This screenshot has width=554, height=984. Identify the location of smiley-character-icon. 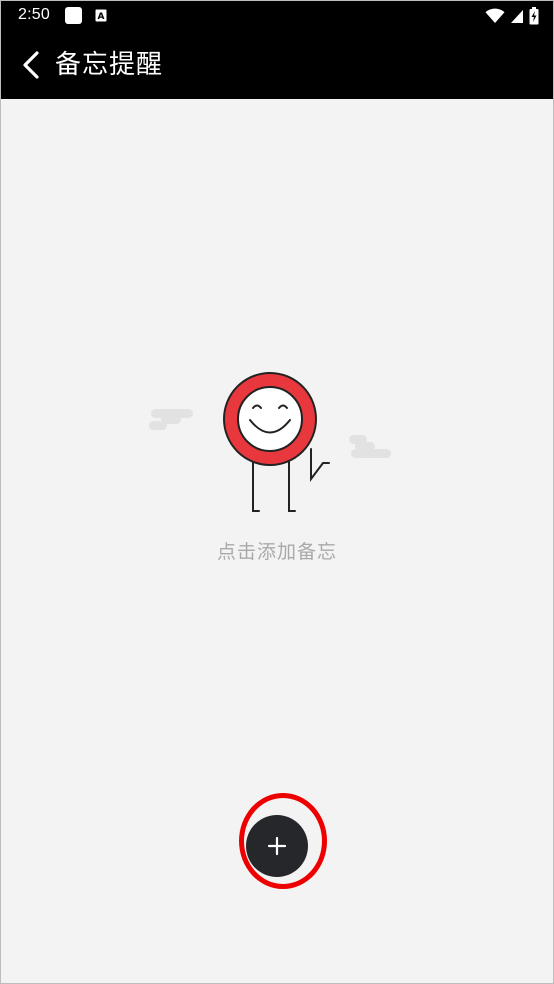
(270, 442).